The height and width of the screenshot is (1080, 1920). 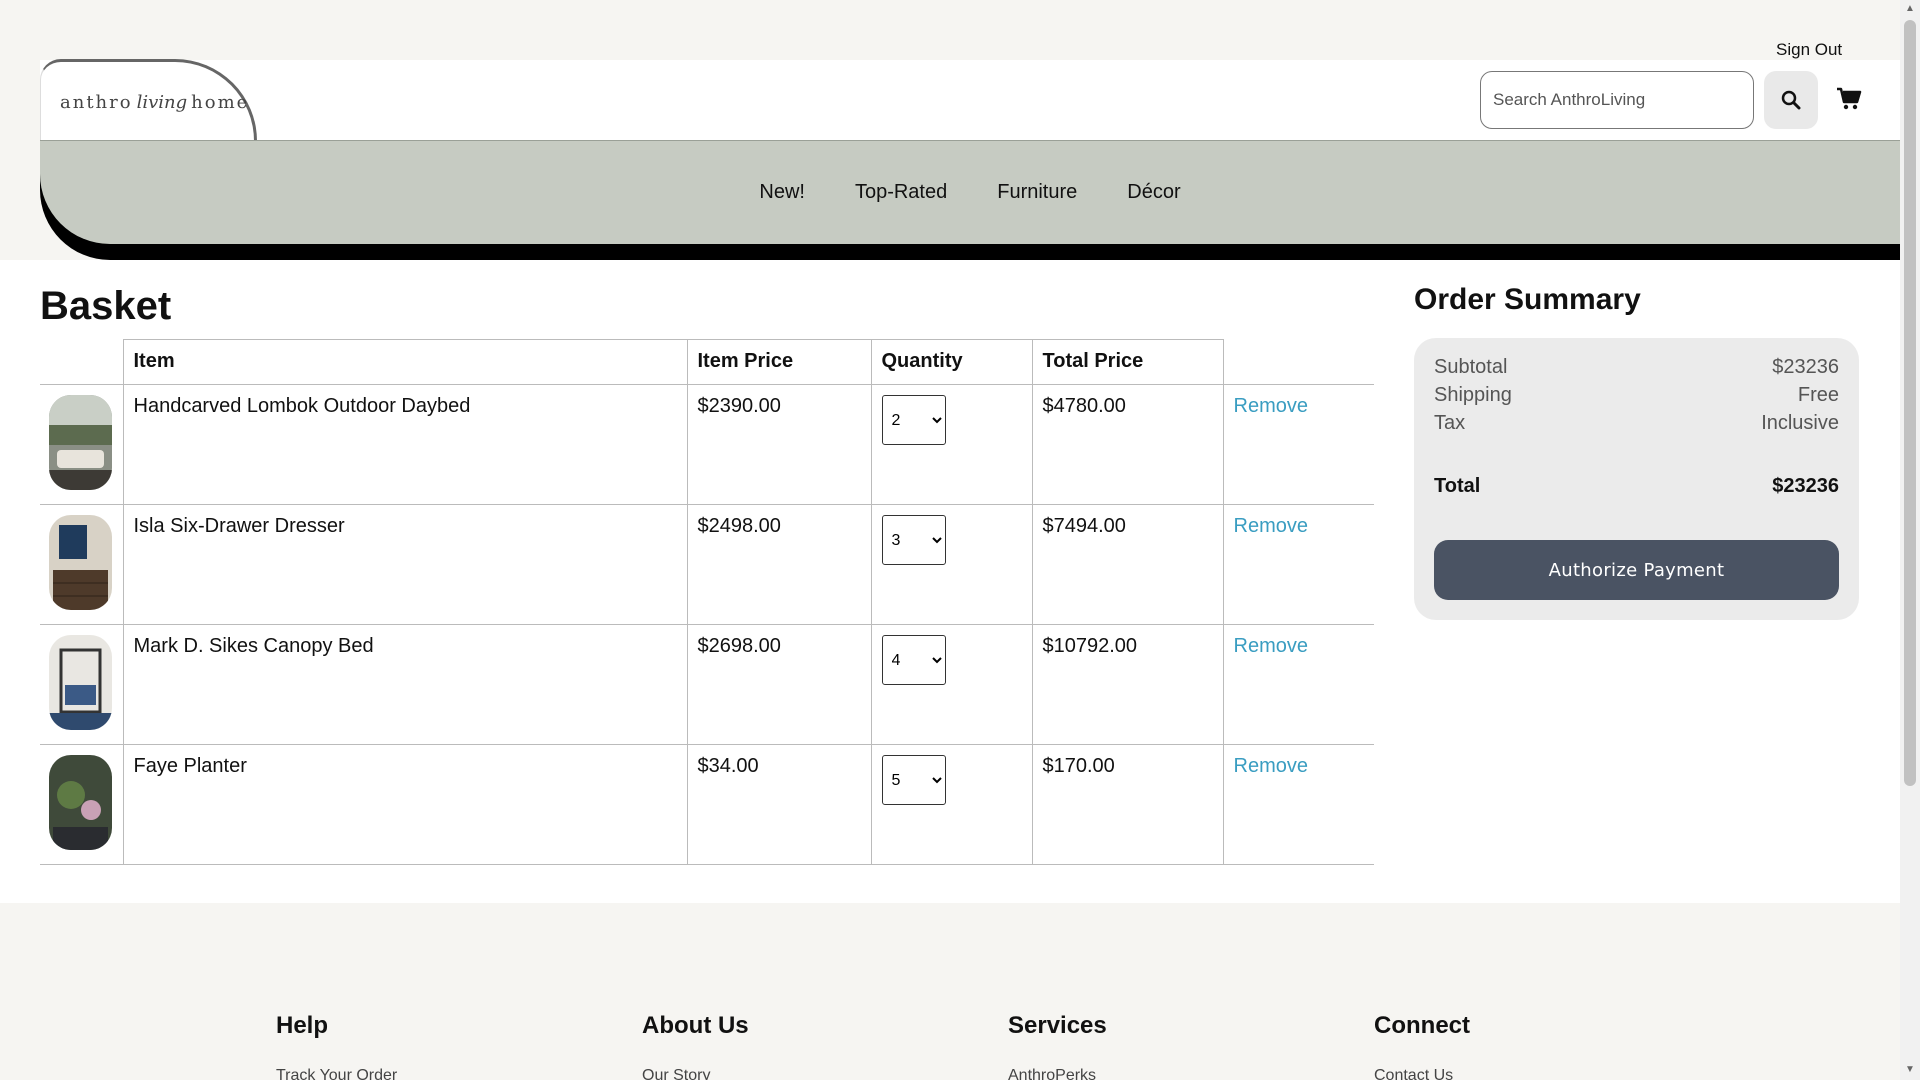 What do you see at coordinates (1128, 684) in the screenshot?
I see `total-price: $10792.00` at bounding box center [1128, 684].